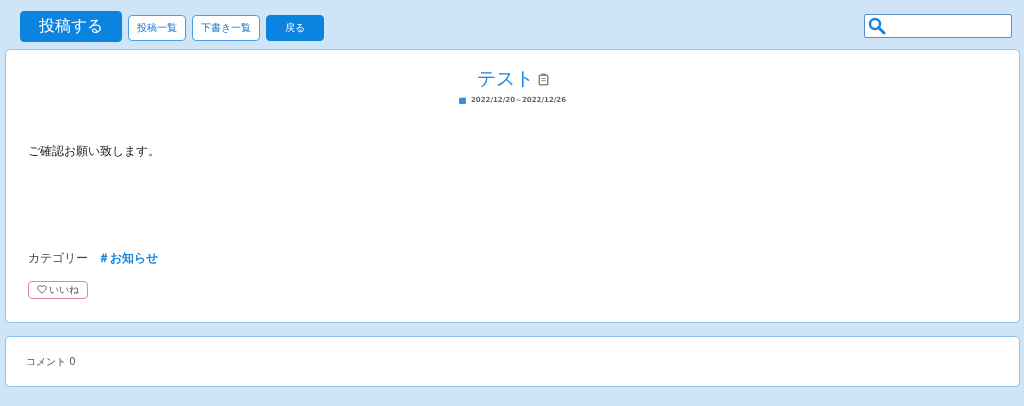 The image size is (1024, 406). Describe the element at coordinates (226, 28) in the screenshot. I see `toolbar-button: 下書き一覧` at that location.